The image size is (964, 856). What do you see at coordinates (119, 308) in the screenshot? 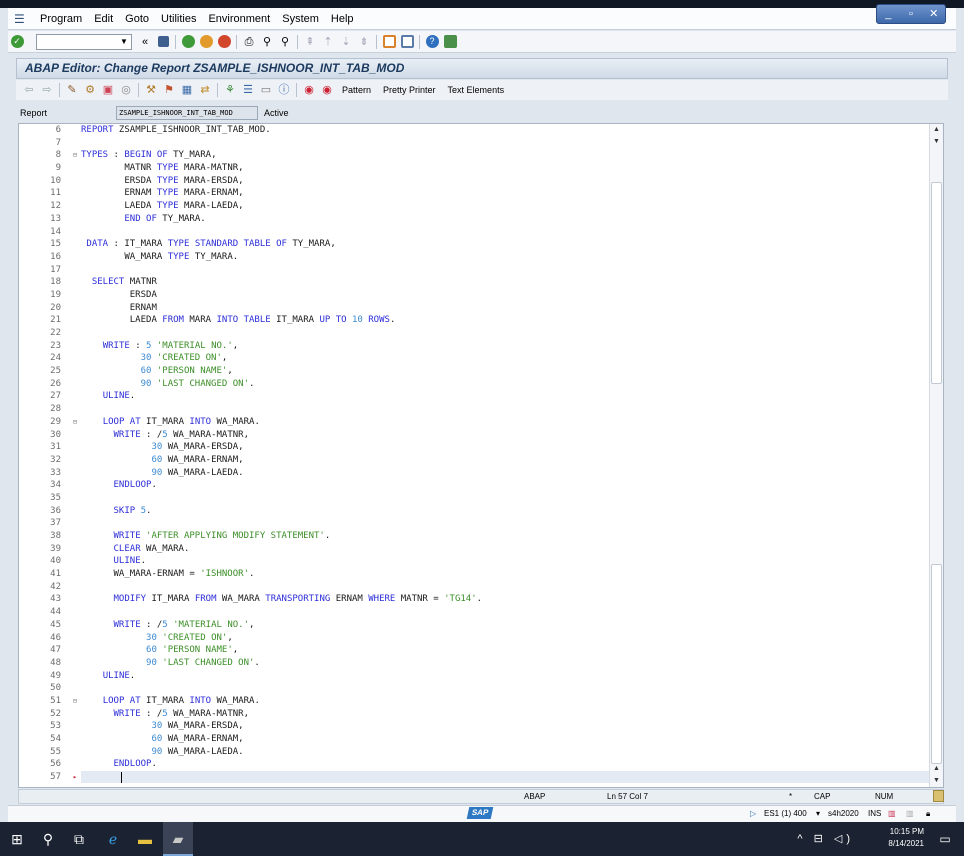
I see `code-text: ERNAM` at bounding box center [119, 308].